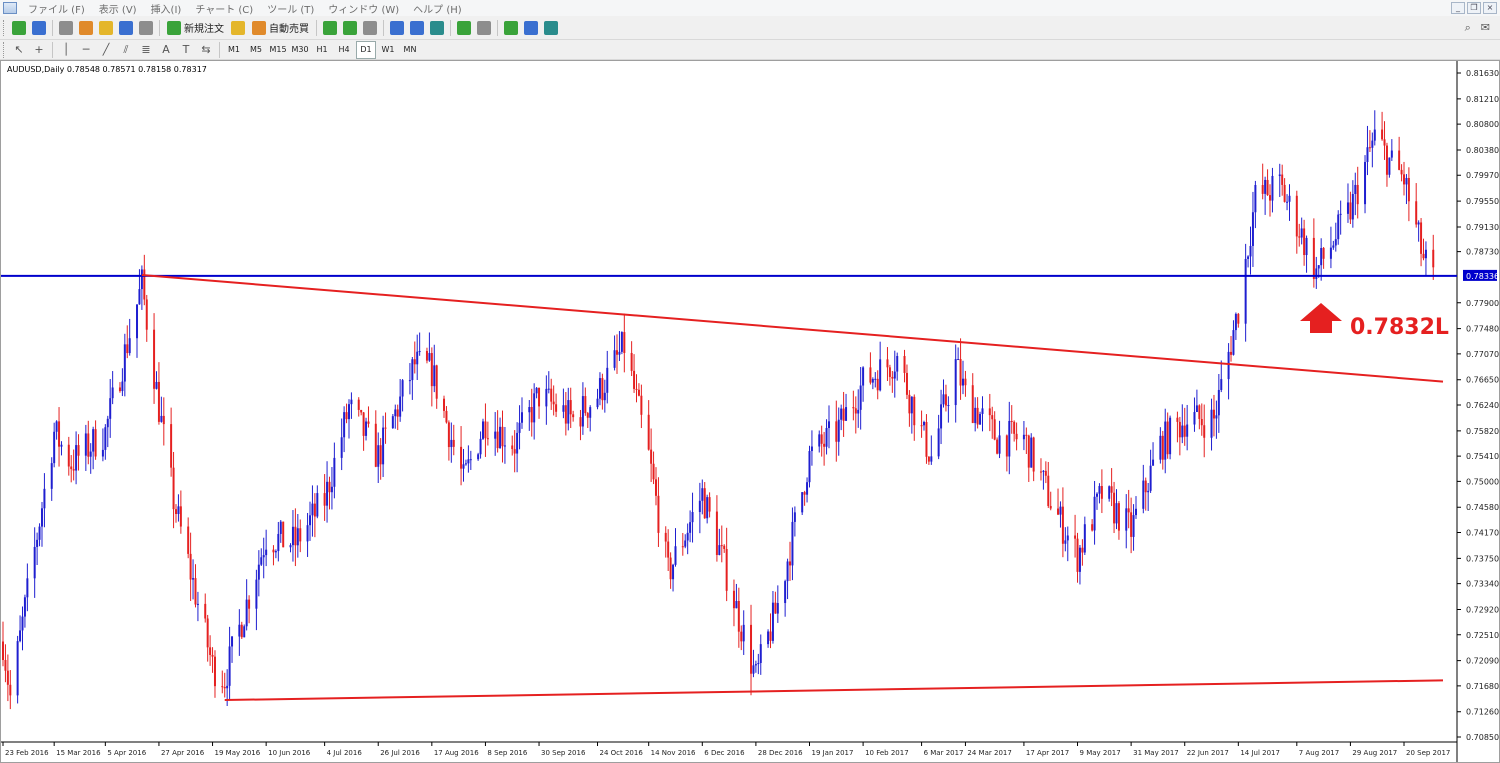 This screenshot has width=1500, height=763. What do you see at coordinates (397, 28) in the screenshot?
I see `zoom-in-button` at bounding box center [397, 28].